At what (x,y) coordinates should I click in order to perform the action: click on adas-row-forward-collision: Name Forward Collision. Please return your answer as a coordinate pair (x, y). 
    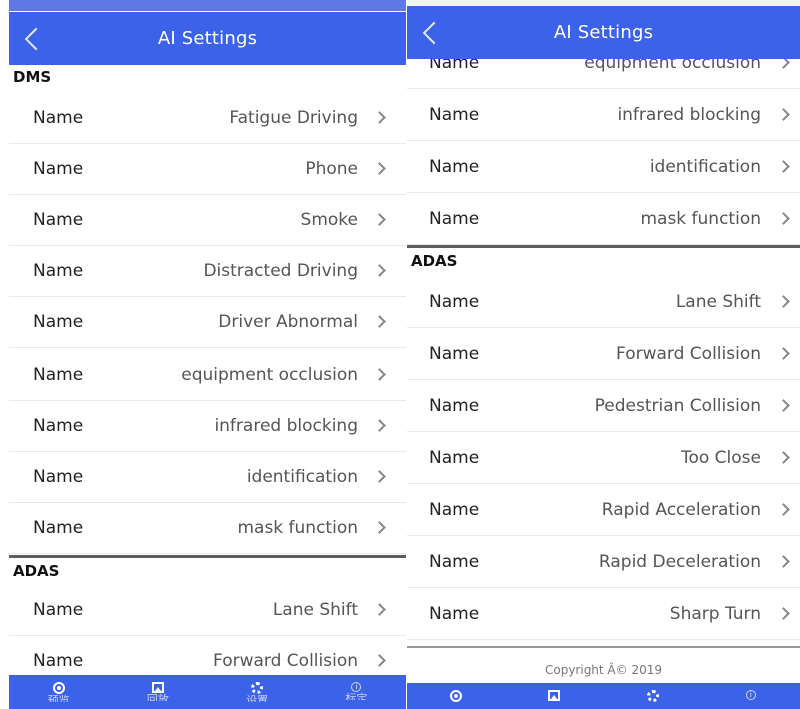
    Looking at the image, I should click on (603, 354).